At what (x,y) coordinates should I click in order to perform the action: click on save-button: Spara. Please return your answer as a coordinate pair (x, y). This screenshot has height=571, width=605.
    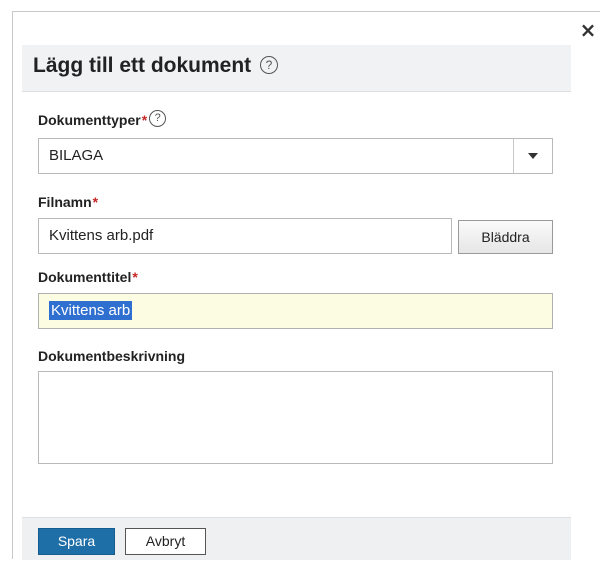
    Looking at the image, I should click on (76, 541).